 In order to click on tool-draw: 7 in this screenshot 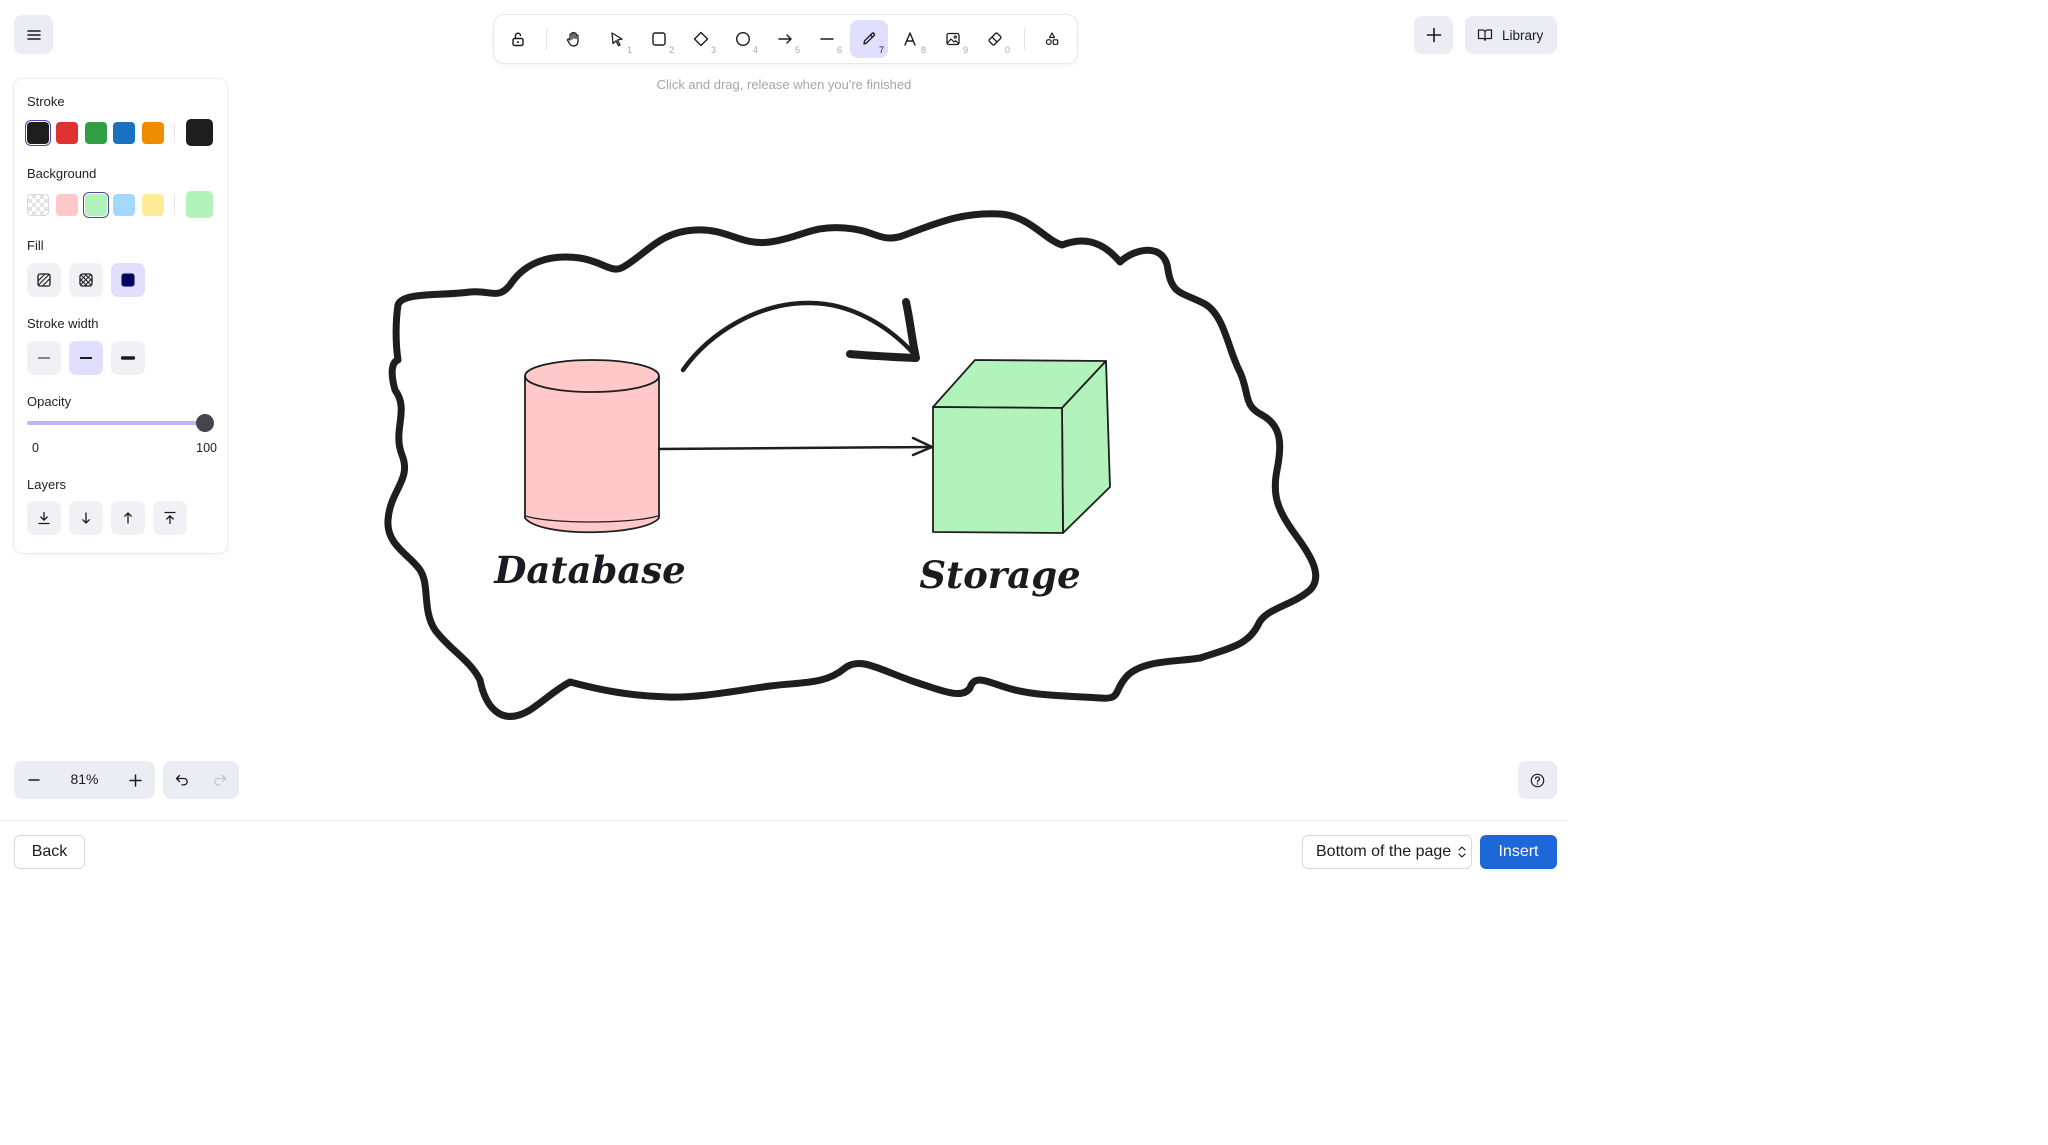, I will do `click(869, 39)`.